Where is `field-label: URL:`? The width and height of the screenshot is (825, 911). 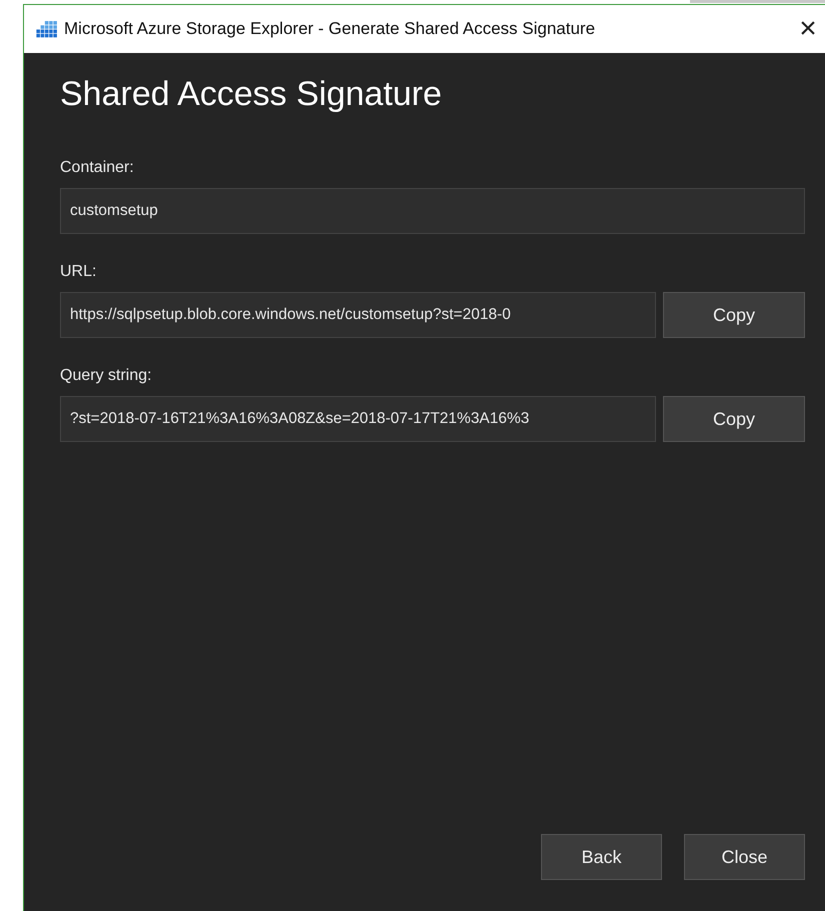
field-label: URL: is located at coordinates (78, 272).